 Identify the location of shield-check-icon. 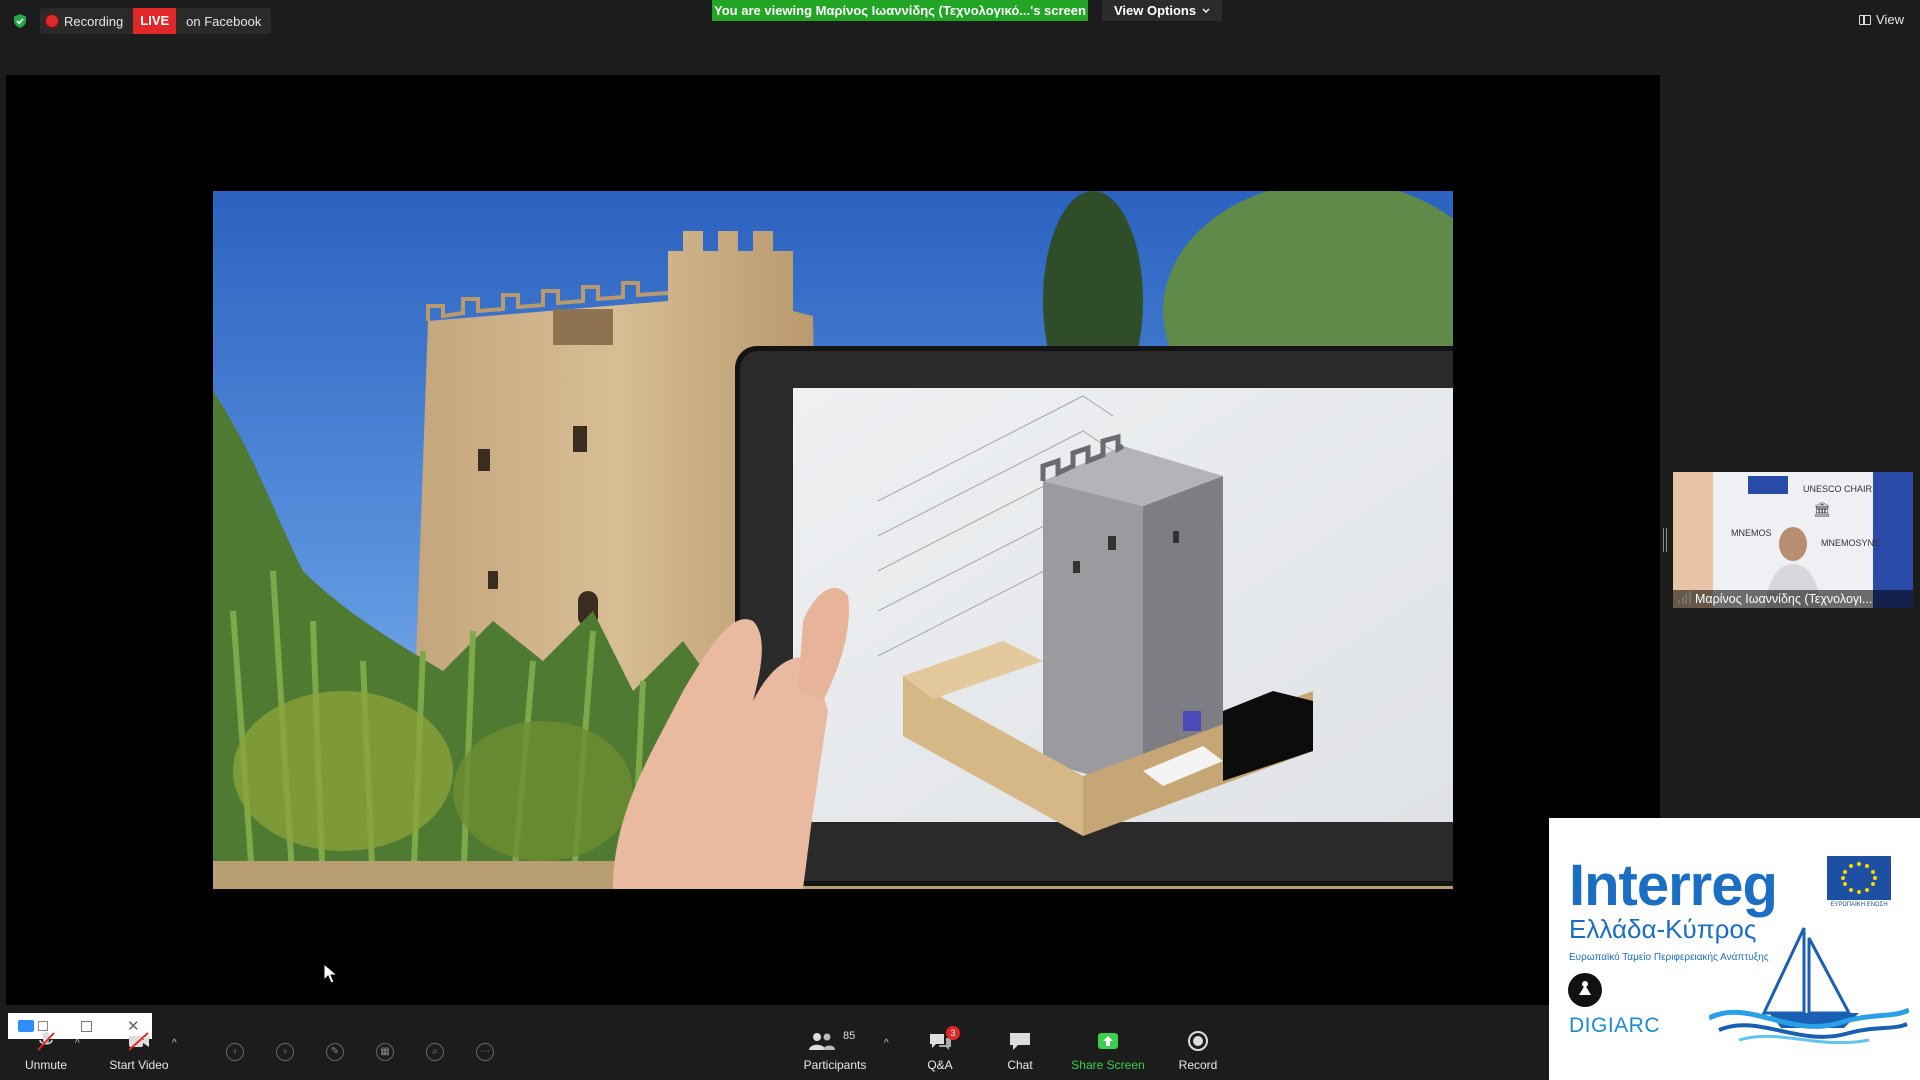
(20, 21).